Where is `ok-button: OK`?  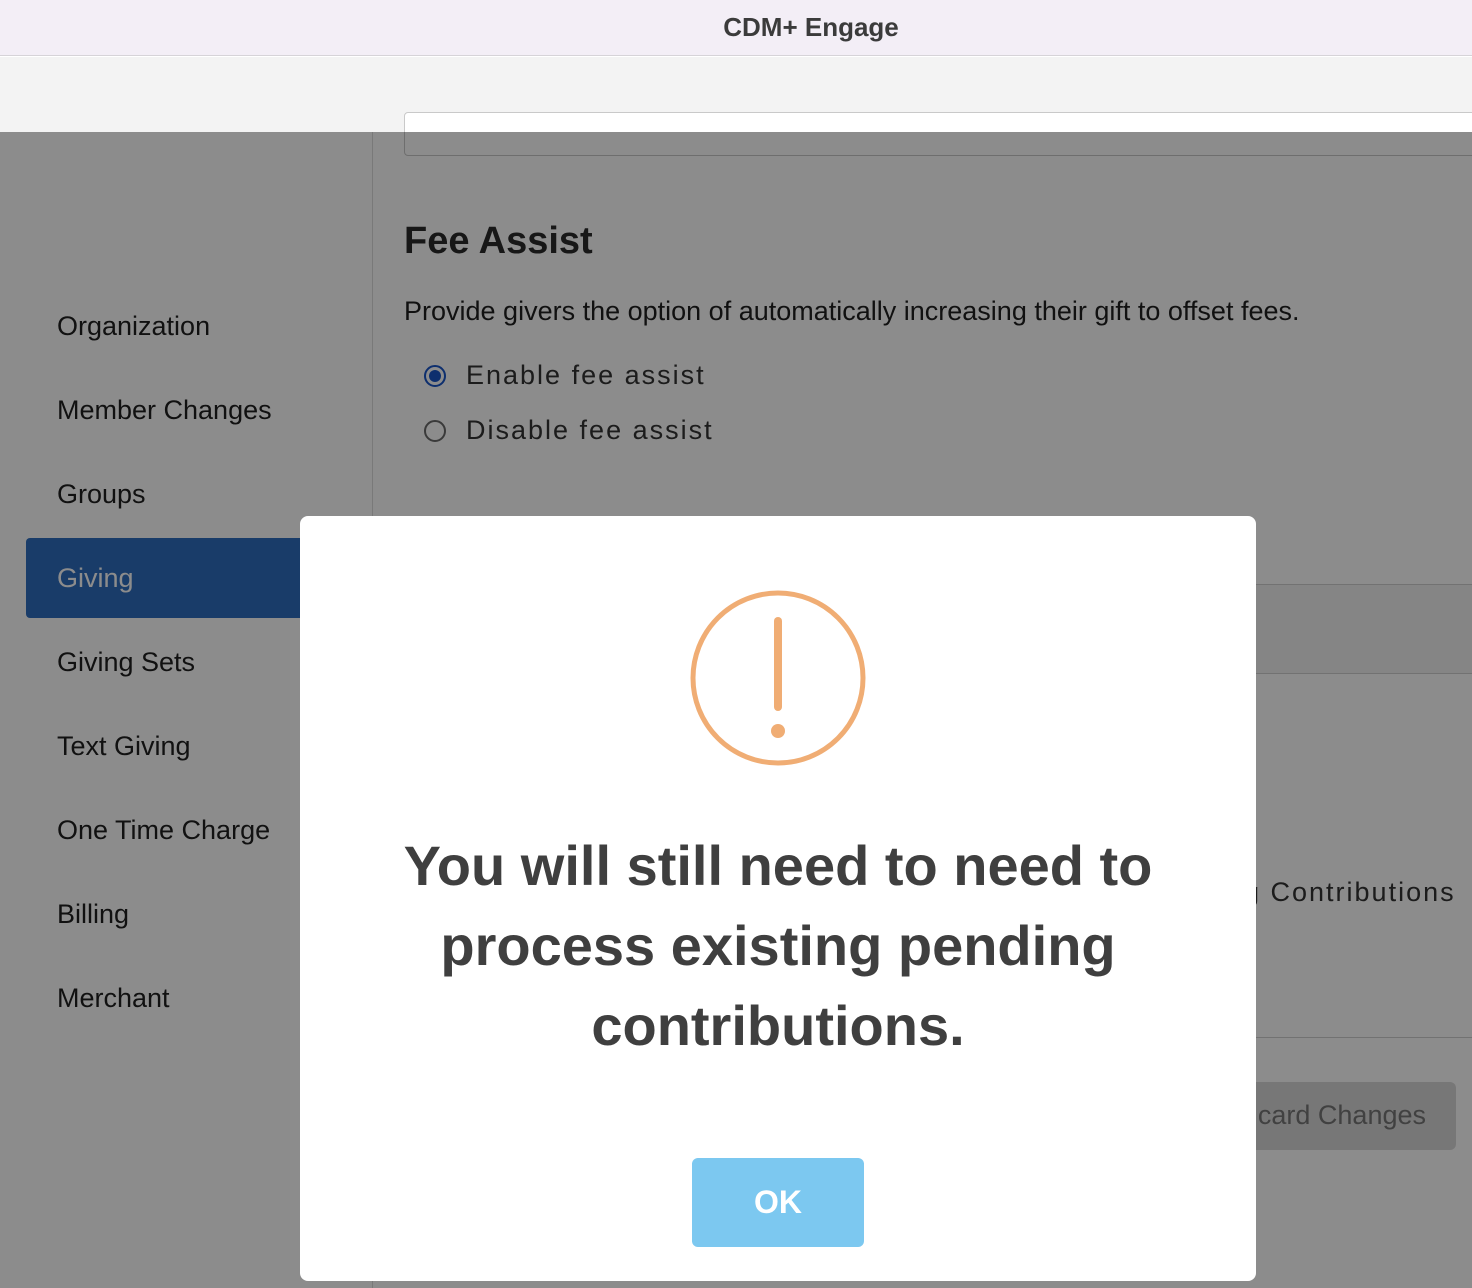
ok-button: OK is located at coordinates (778, 1202).